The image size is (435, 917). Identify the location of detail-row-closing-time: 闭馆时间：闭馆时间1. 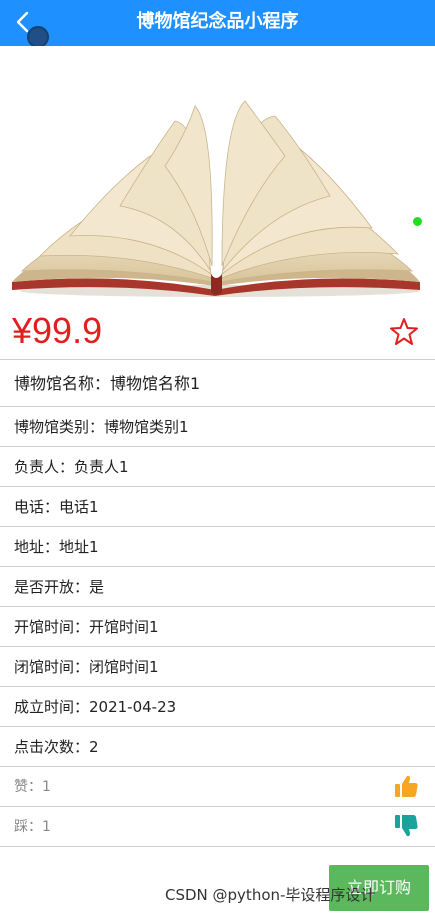
(217, 667).